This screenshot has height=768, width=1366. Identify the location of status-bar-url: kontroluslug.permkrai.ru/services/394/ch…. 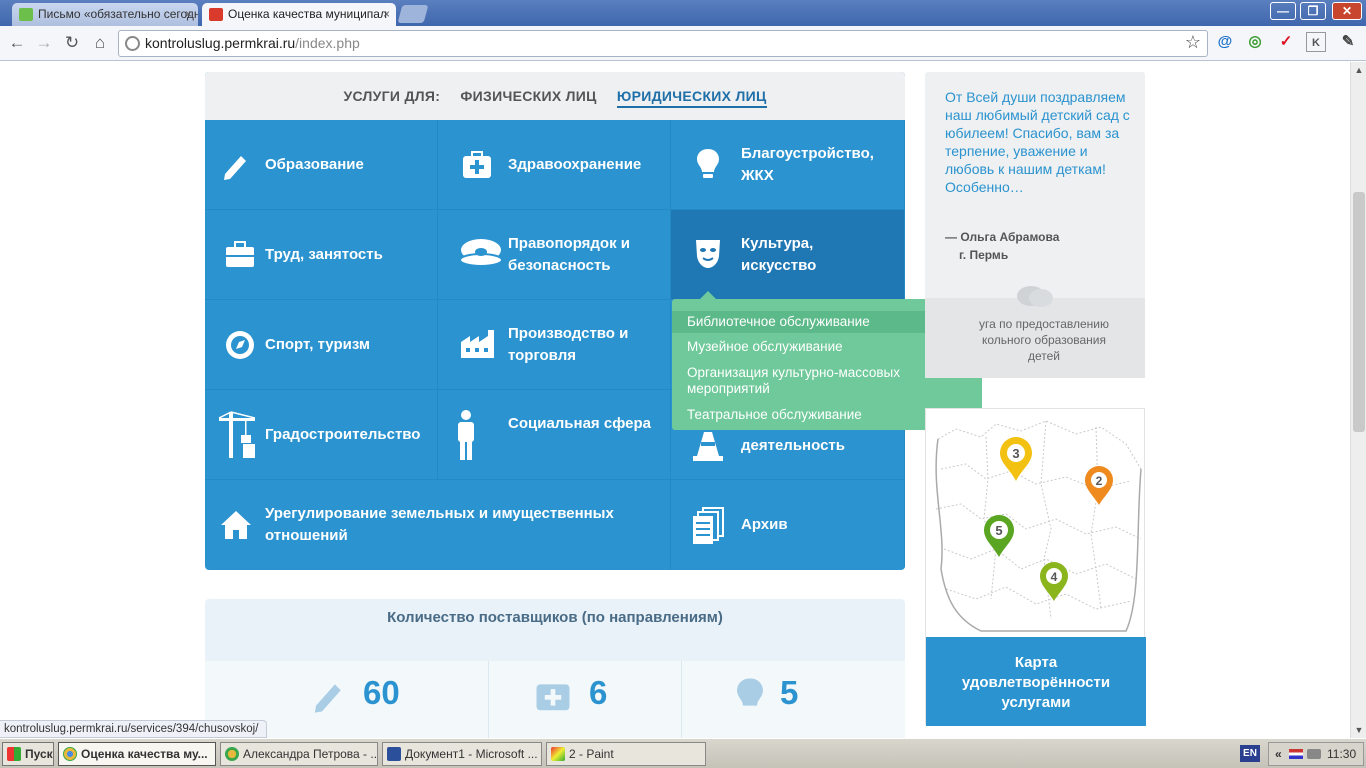
(134, 729).